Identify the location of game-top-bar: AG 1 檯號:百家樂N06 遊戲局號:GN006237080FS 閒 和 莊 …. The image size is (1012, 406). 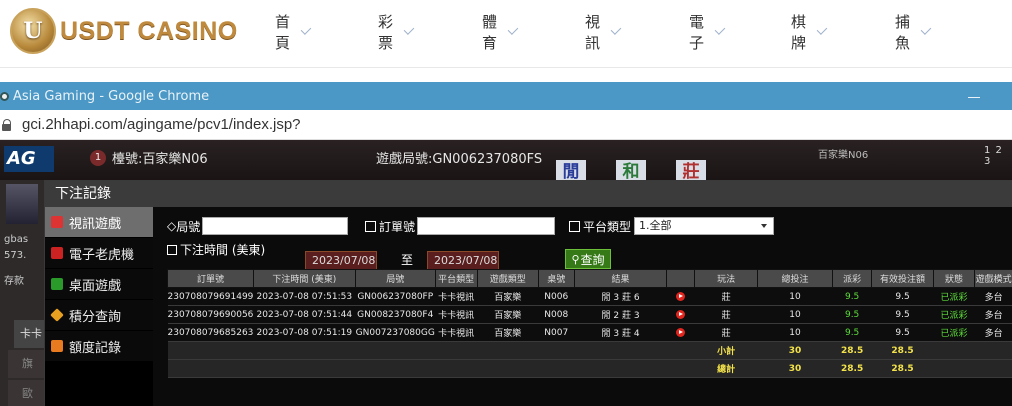
(506, 161).